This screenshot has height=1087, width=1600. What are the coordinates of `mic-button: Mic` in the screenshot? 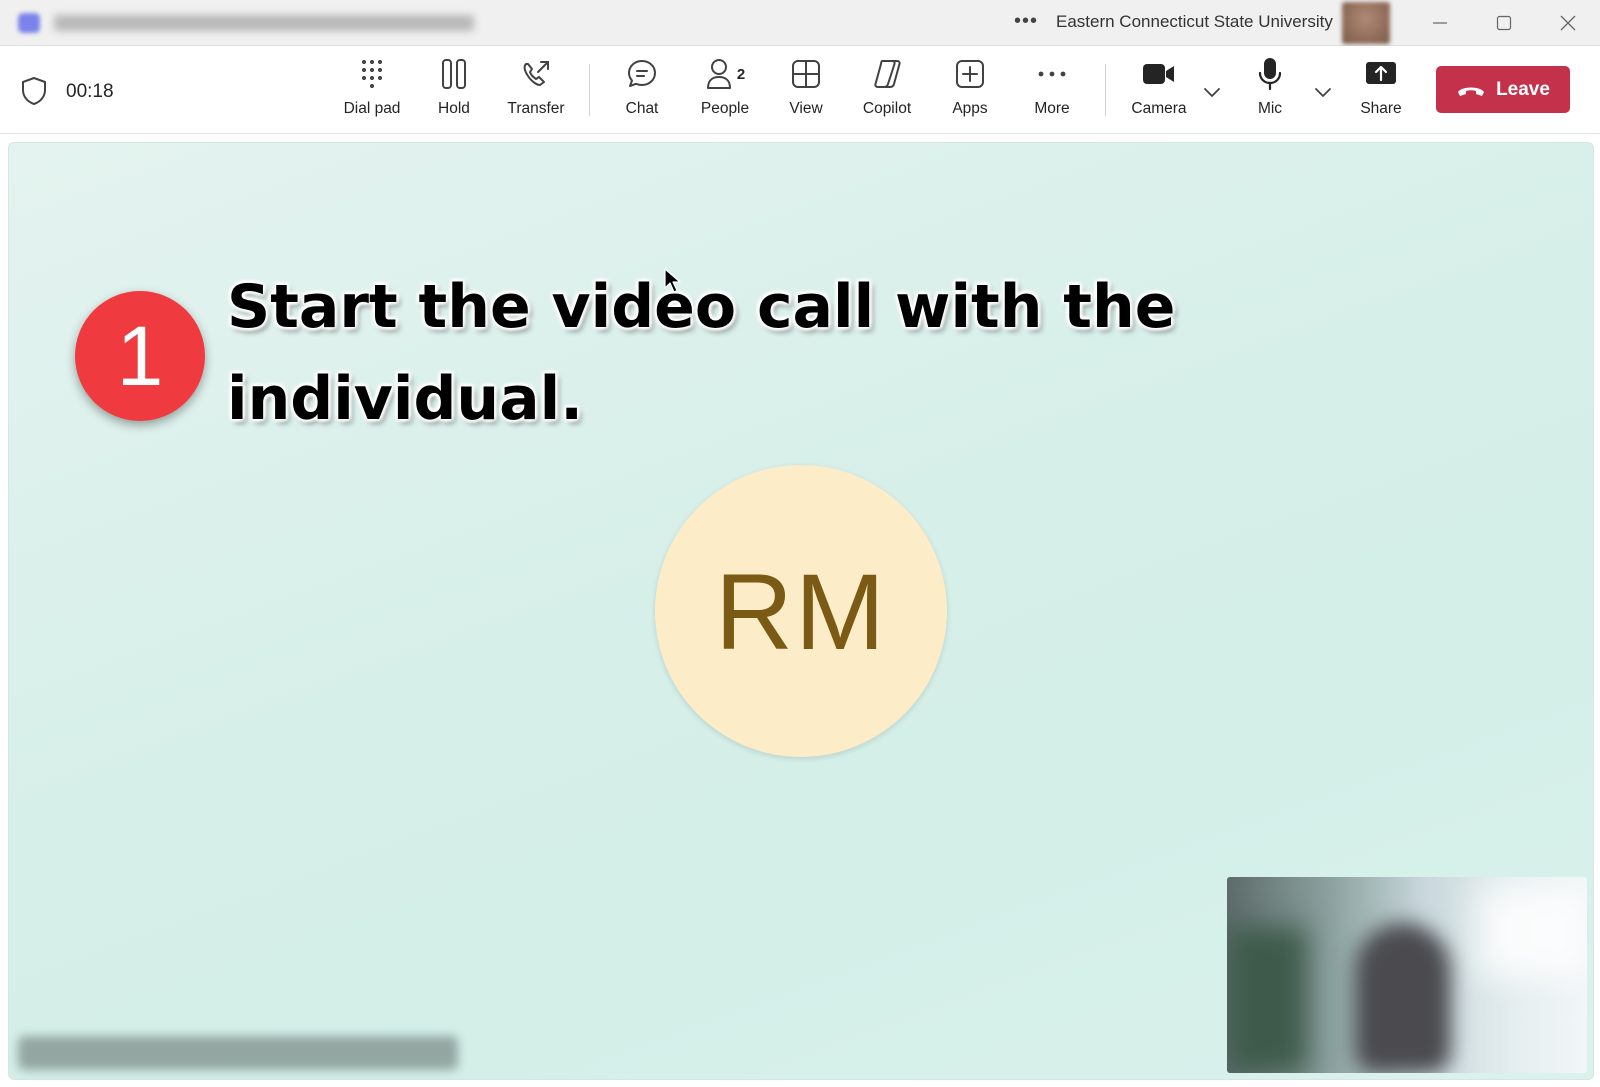 It's located at (1270, 91).